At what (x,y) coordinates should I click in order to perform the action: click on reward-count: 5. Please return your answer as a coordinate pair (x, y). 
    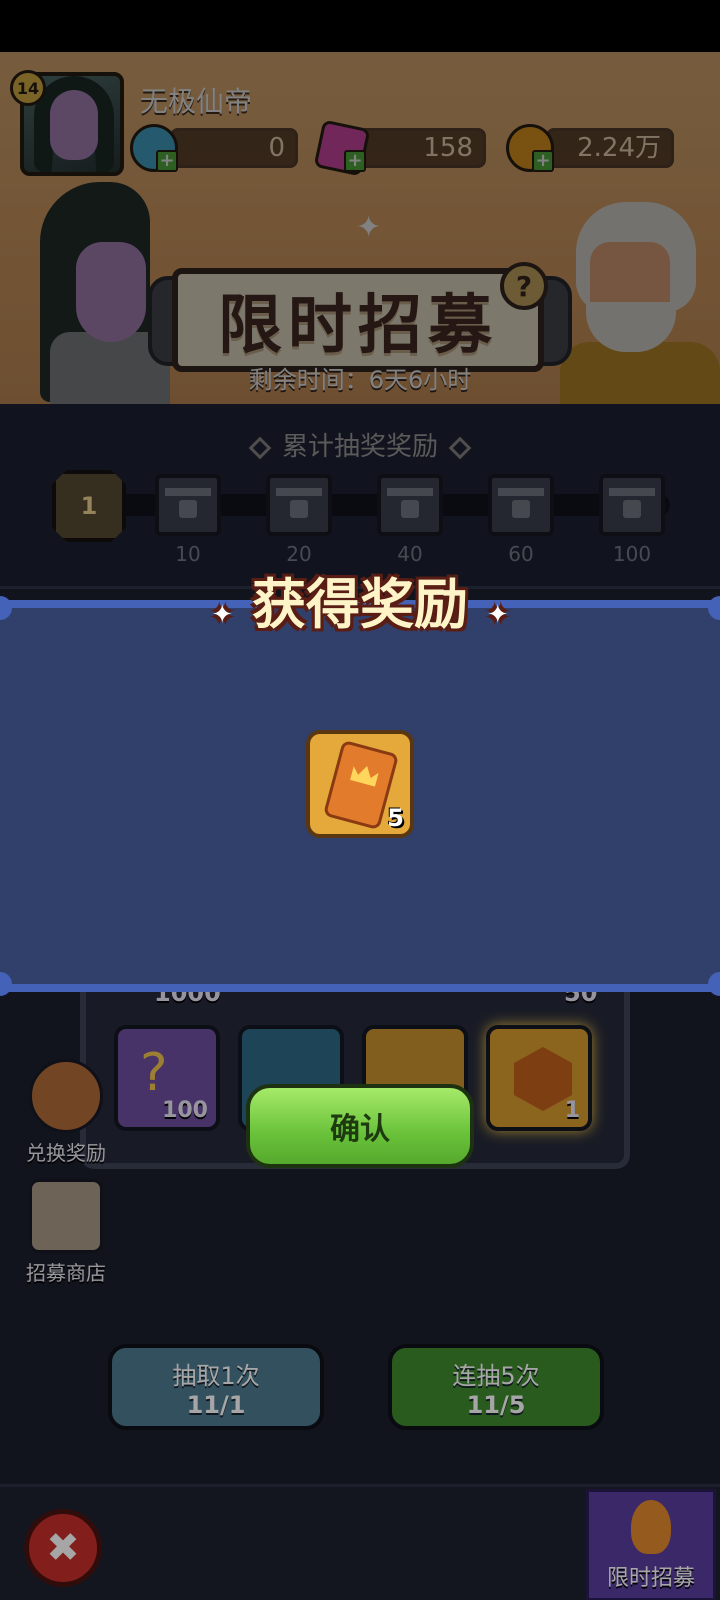
    Looking at the image, I should click on (395, 818).